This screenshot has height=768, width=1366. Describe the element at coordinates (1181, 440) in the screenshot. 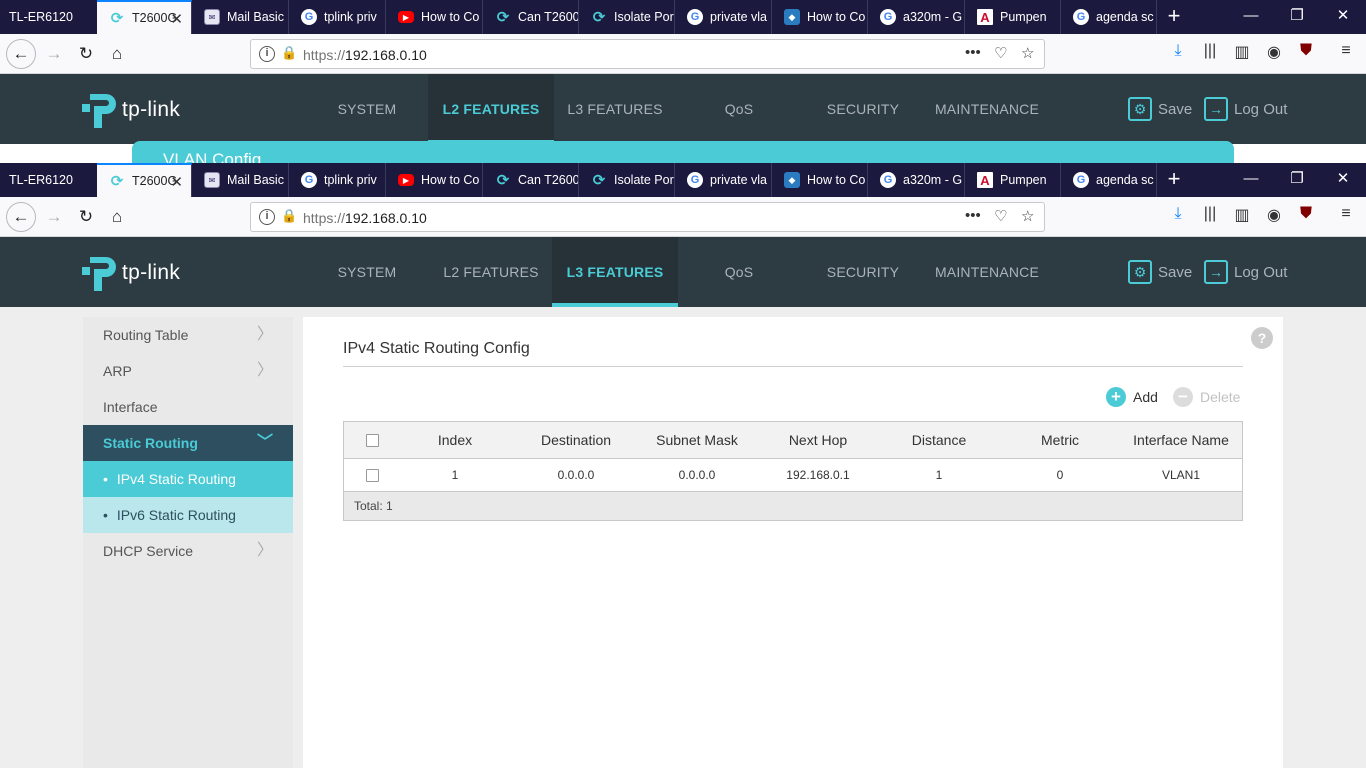

I see `column-header-interface-name: Interface Name` at that location.